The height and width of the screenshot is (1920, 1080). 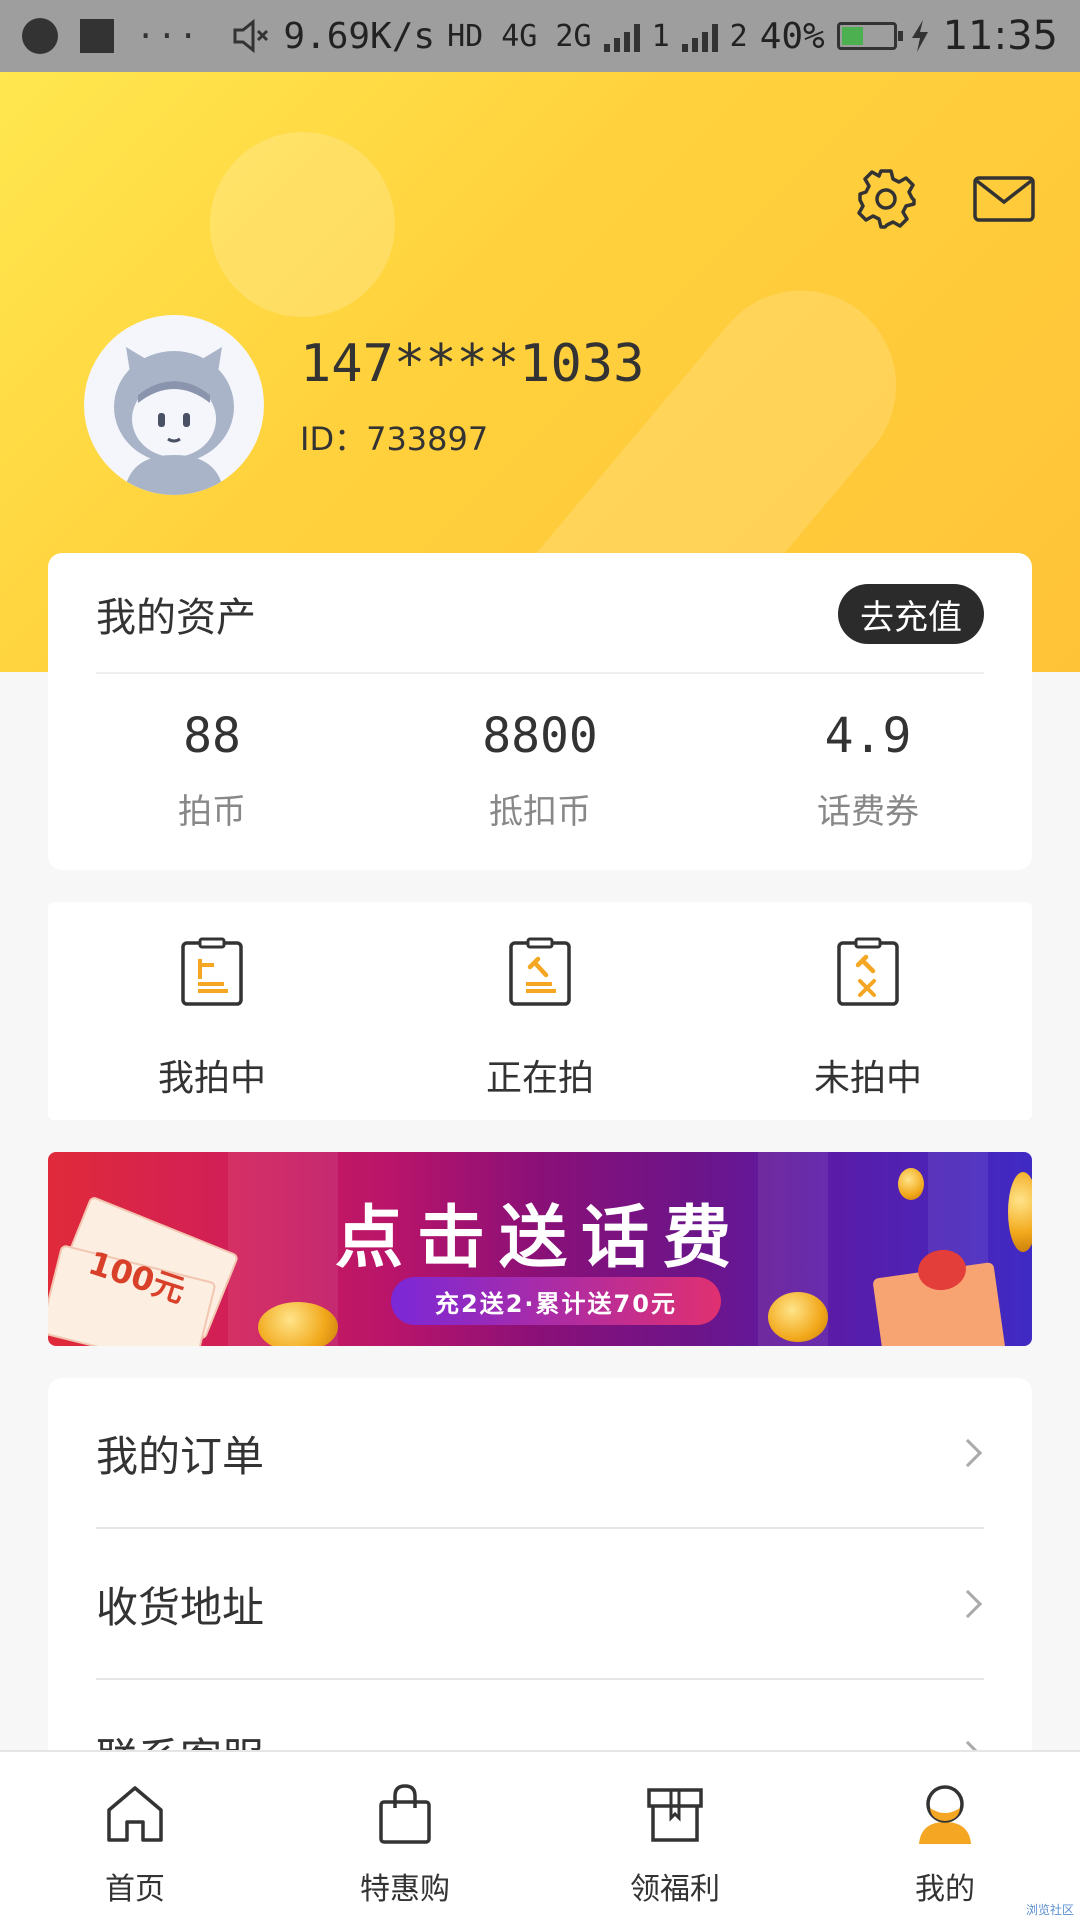 I want to click on globe-icon, so click(x=40, y=36).